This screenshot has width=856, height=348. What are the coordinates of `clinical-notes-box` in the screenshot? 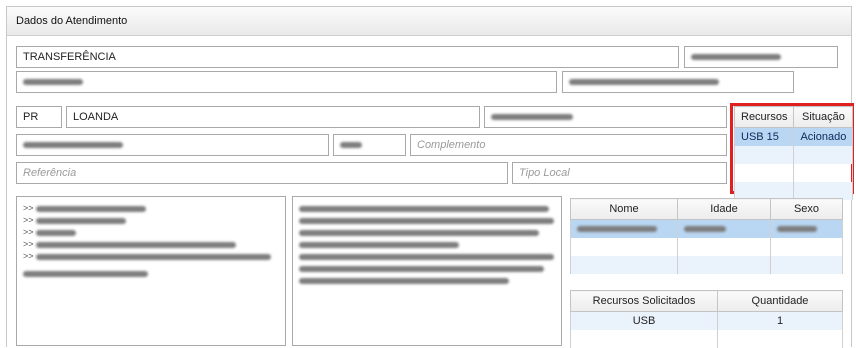 It's located at (427, 271).